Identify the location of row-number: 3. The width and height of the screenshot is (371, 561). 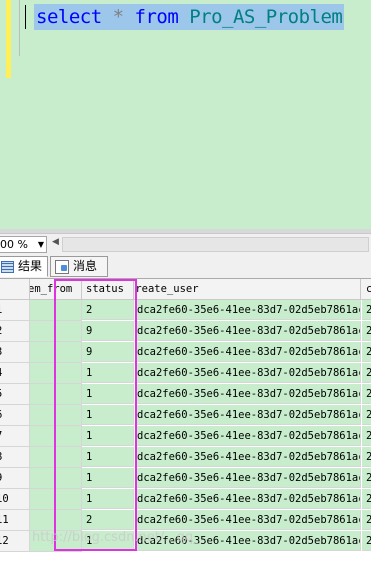
(15, 352).